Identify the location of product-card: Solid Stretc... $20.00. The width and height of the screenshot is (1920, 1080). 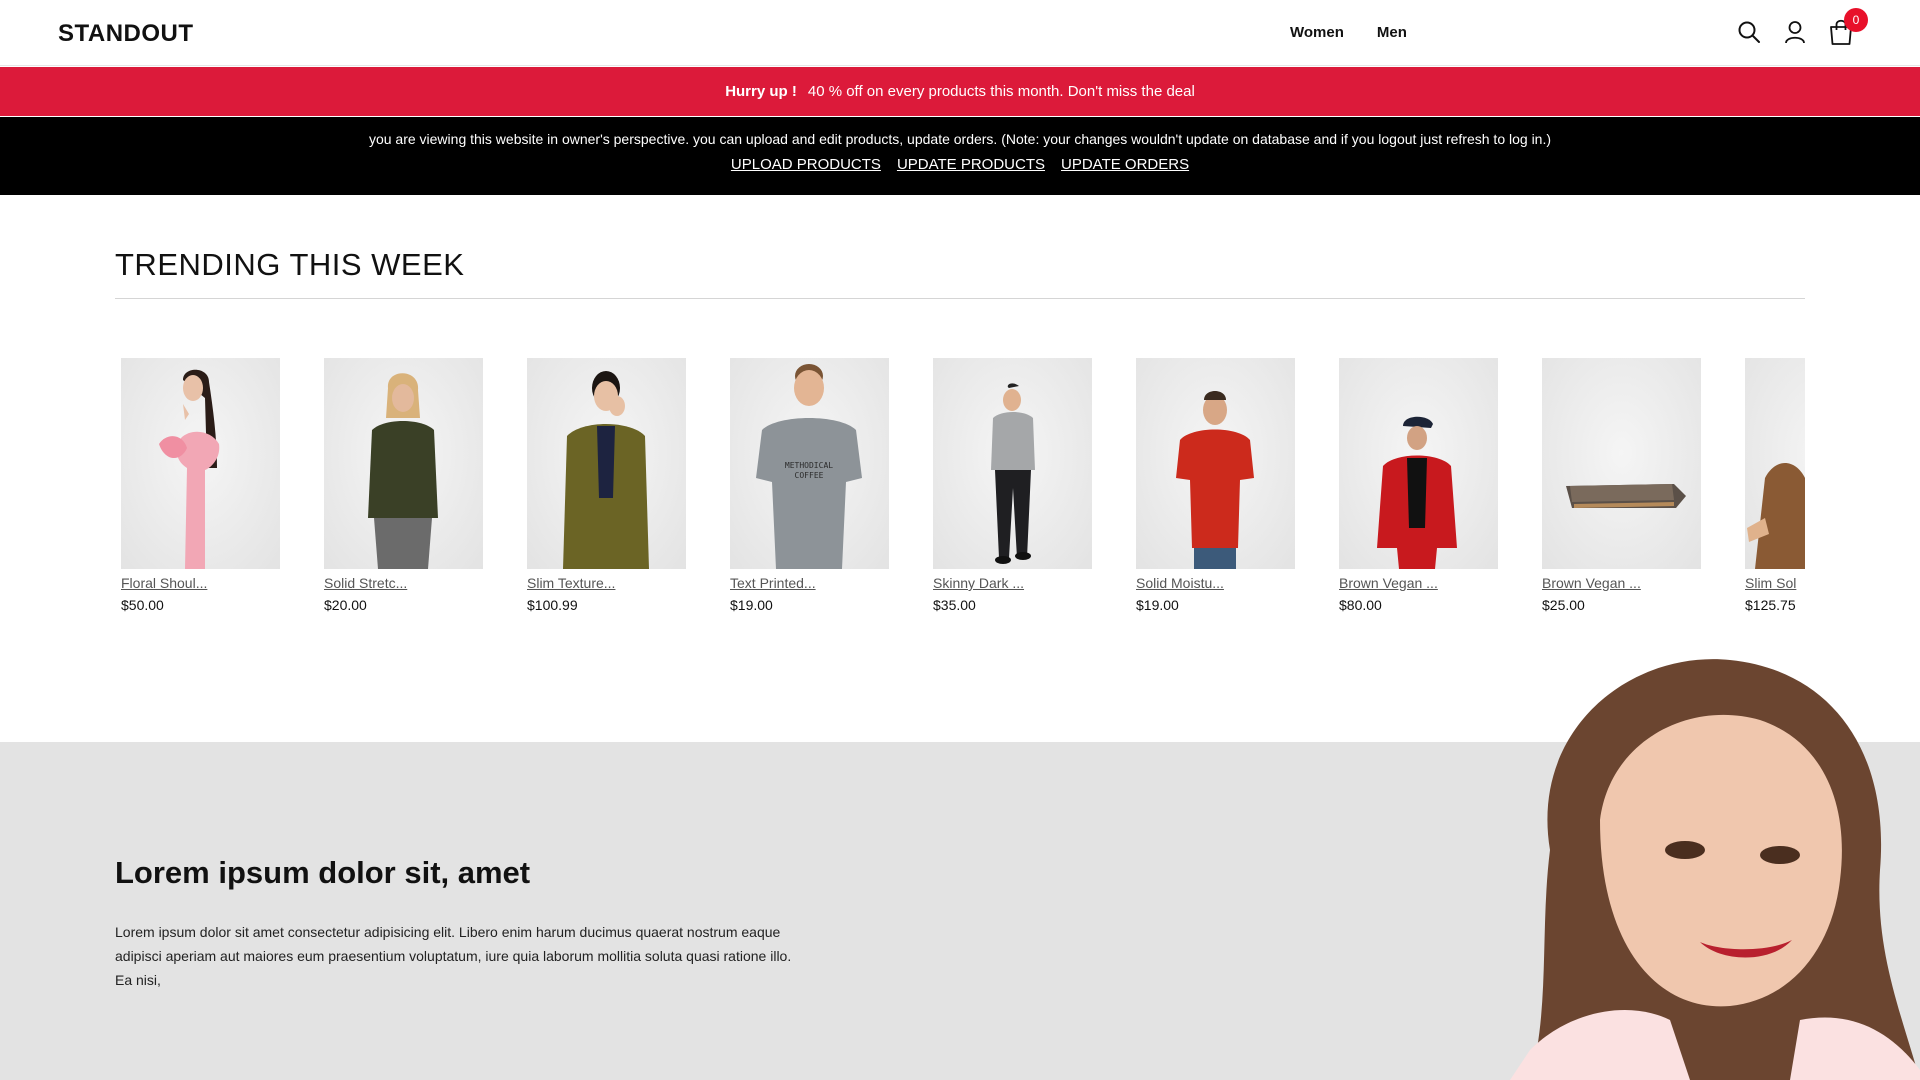
(403, 485).